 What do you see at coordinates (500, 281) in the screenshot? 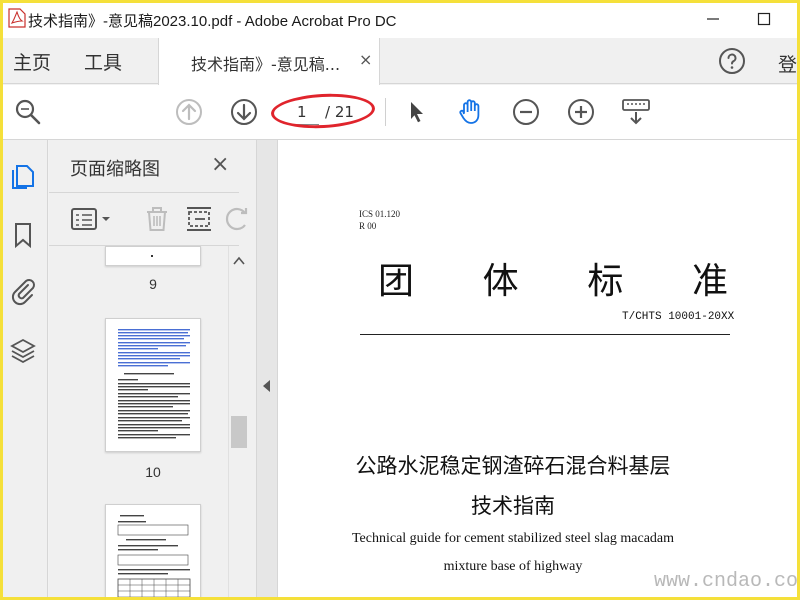
I see `title-char-2: 体` at bounding box center [500, 281].